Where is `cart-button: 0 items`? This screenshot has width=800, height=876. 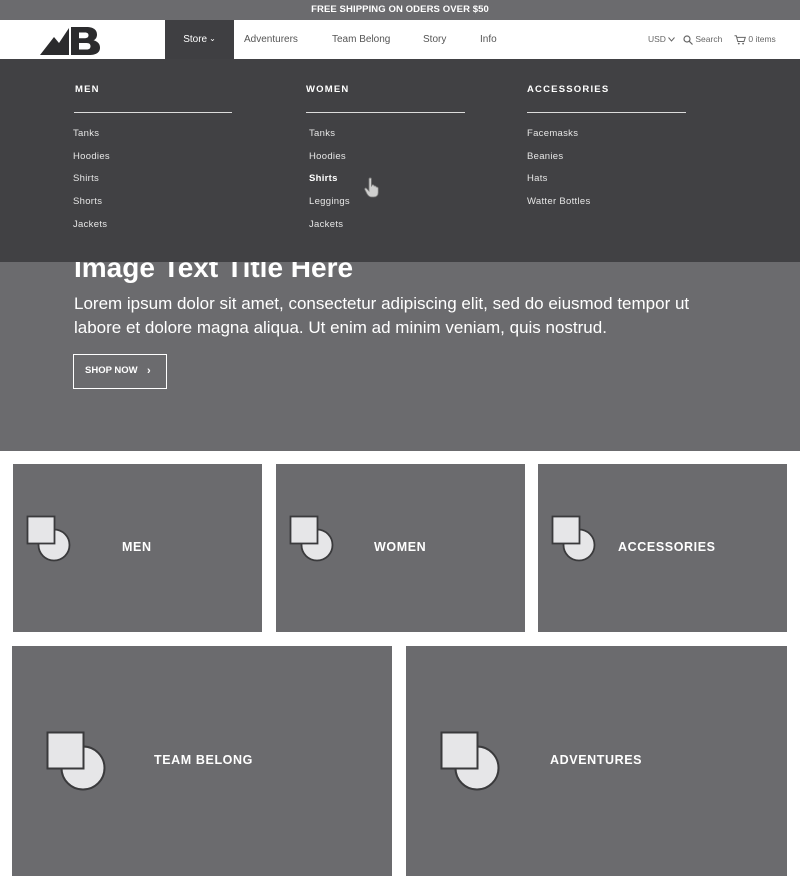
cart-button: 0 items is located at coordinates (755, 39).